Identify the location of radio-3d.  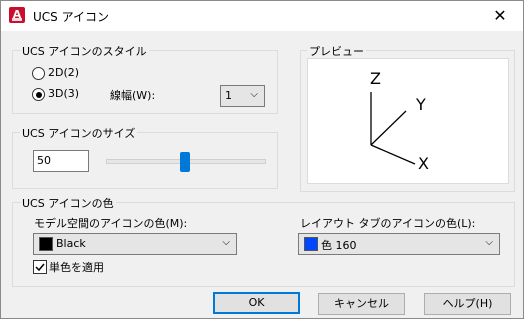
(38, 94).